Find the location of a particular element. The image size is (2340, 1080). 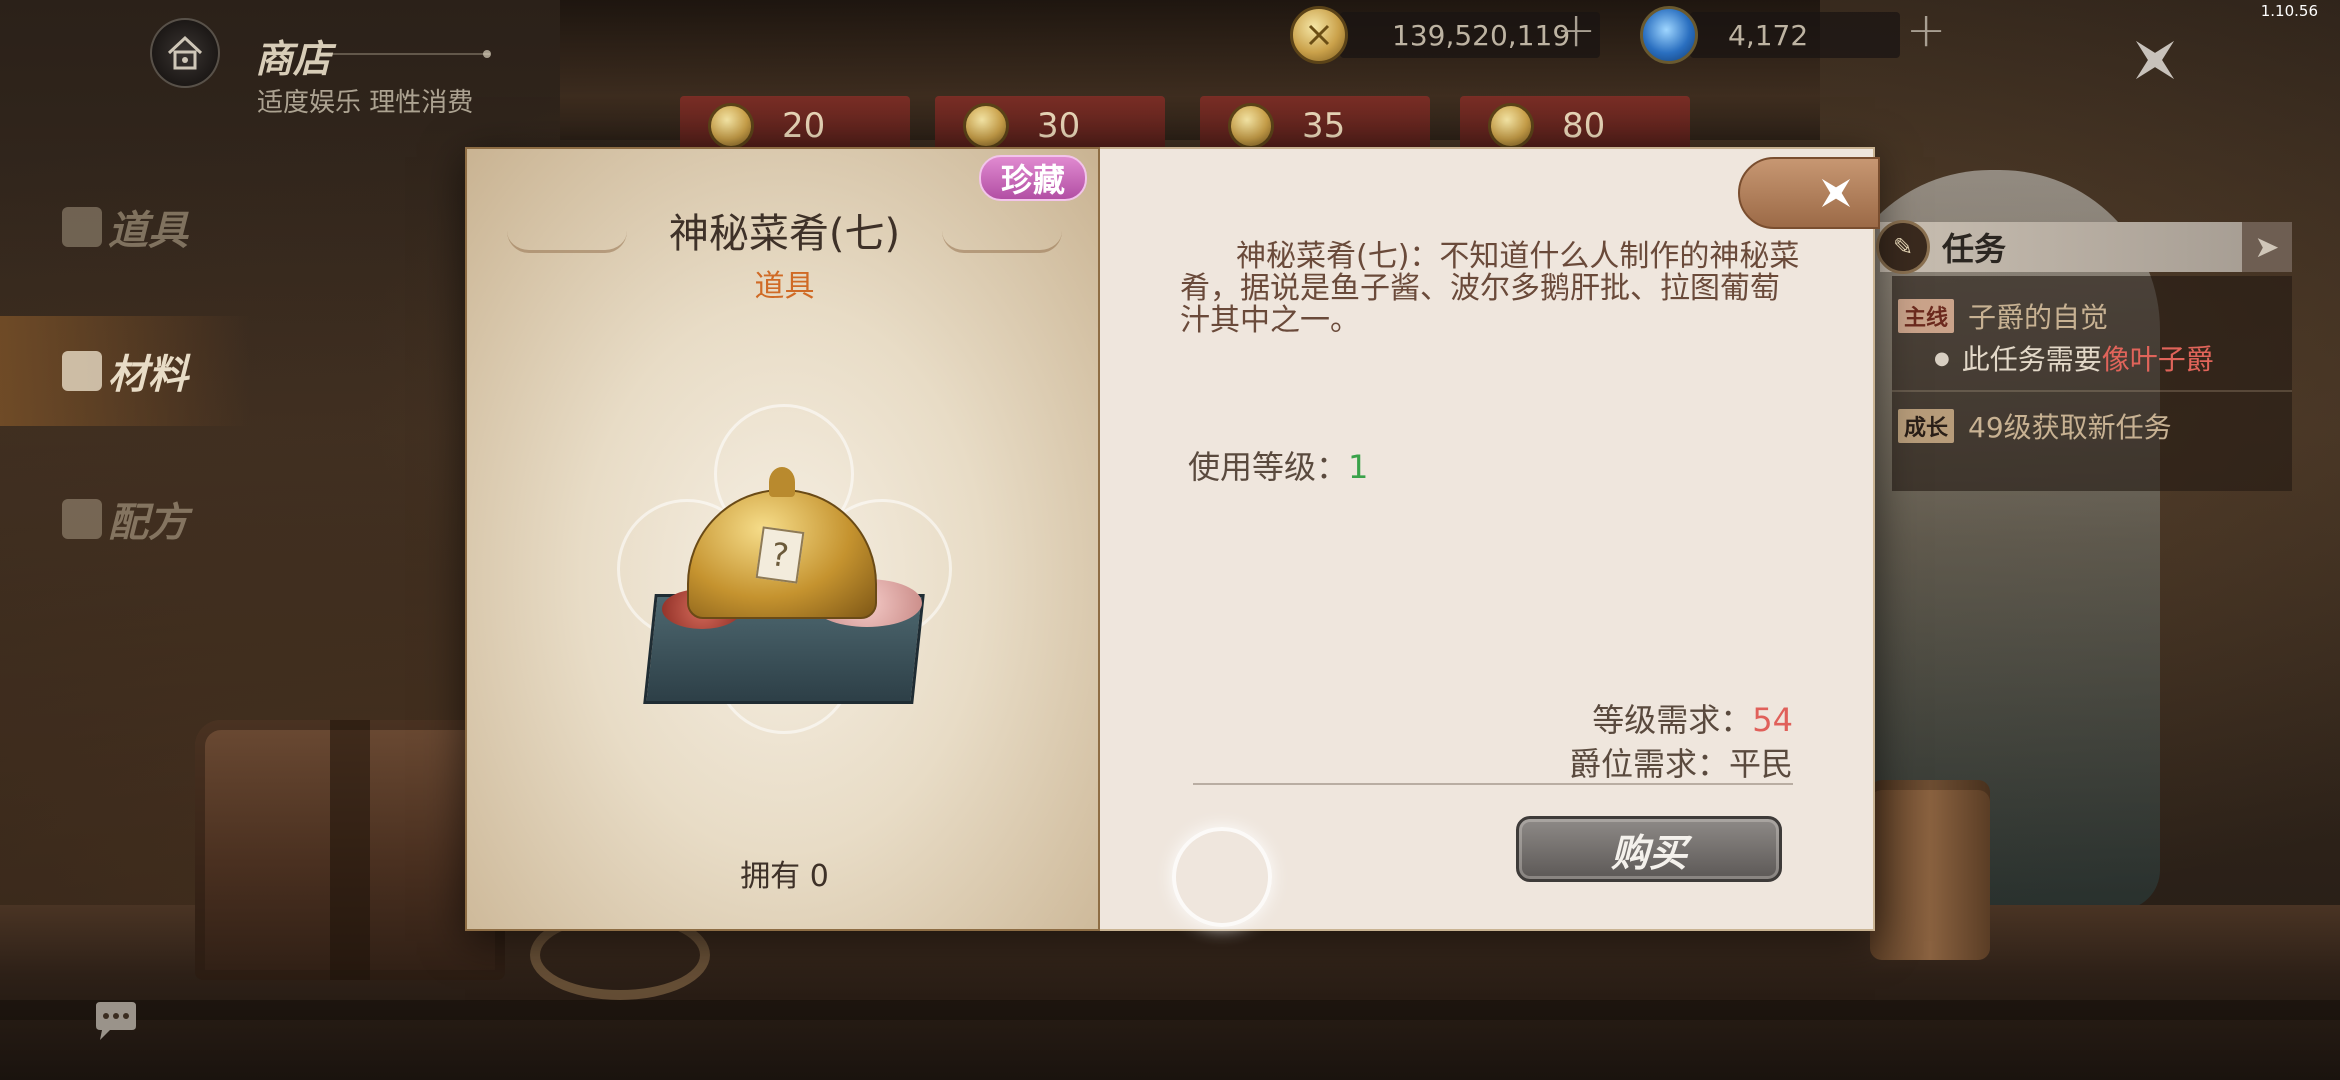

add-gold-button: + is located at coordinates (1576, 30).